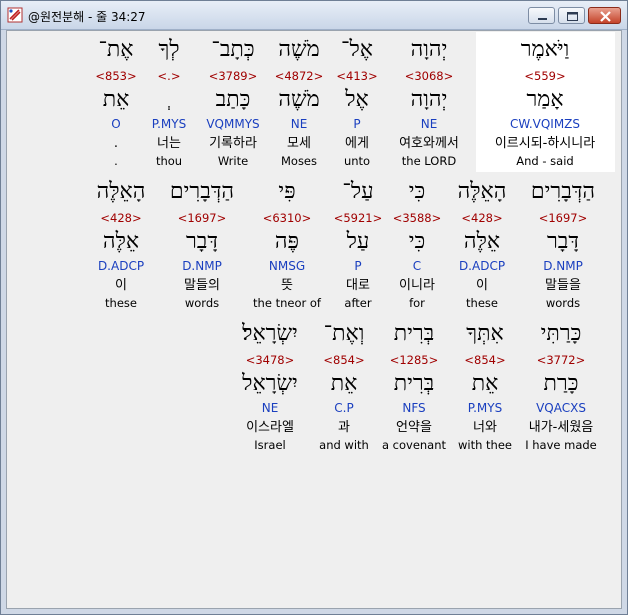 Image resolution: width=628 pixels, height=615 pixels. What do you see at coordinates (233, 99) in the screenshot?
I see `lemma-word: כָּתַב` at bounding box center [233, 99].